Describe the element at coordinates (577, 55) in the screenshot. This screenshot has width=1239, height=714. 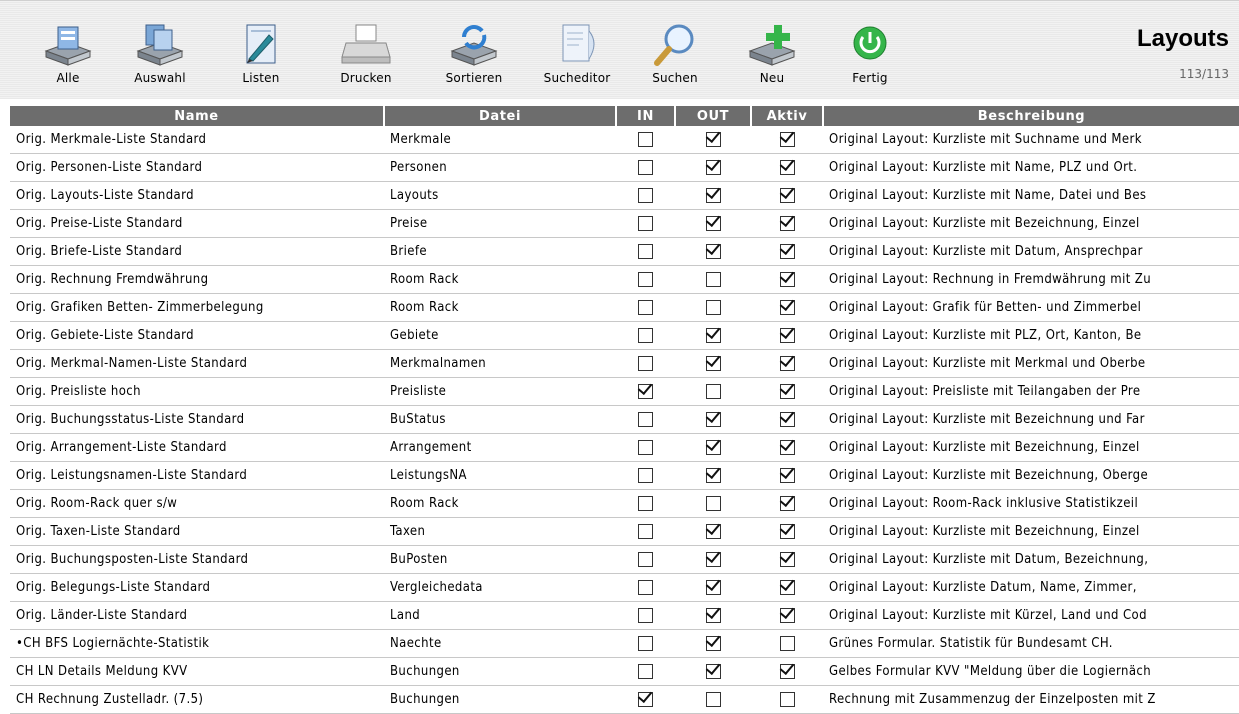
I see `search-editor-button: Sucheditor` at that location.